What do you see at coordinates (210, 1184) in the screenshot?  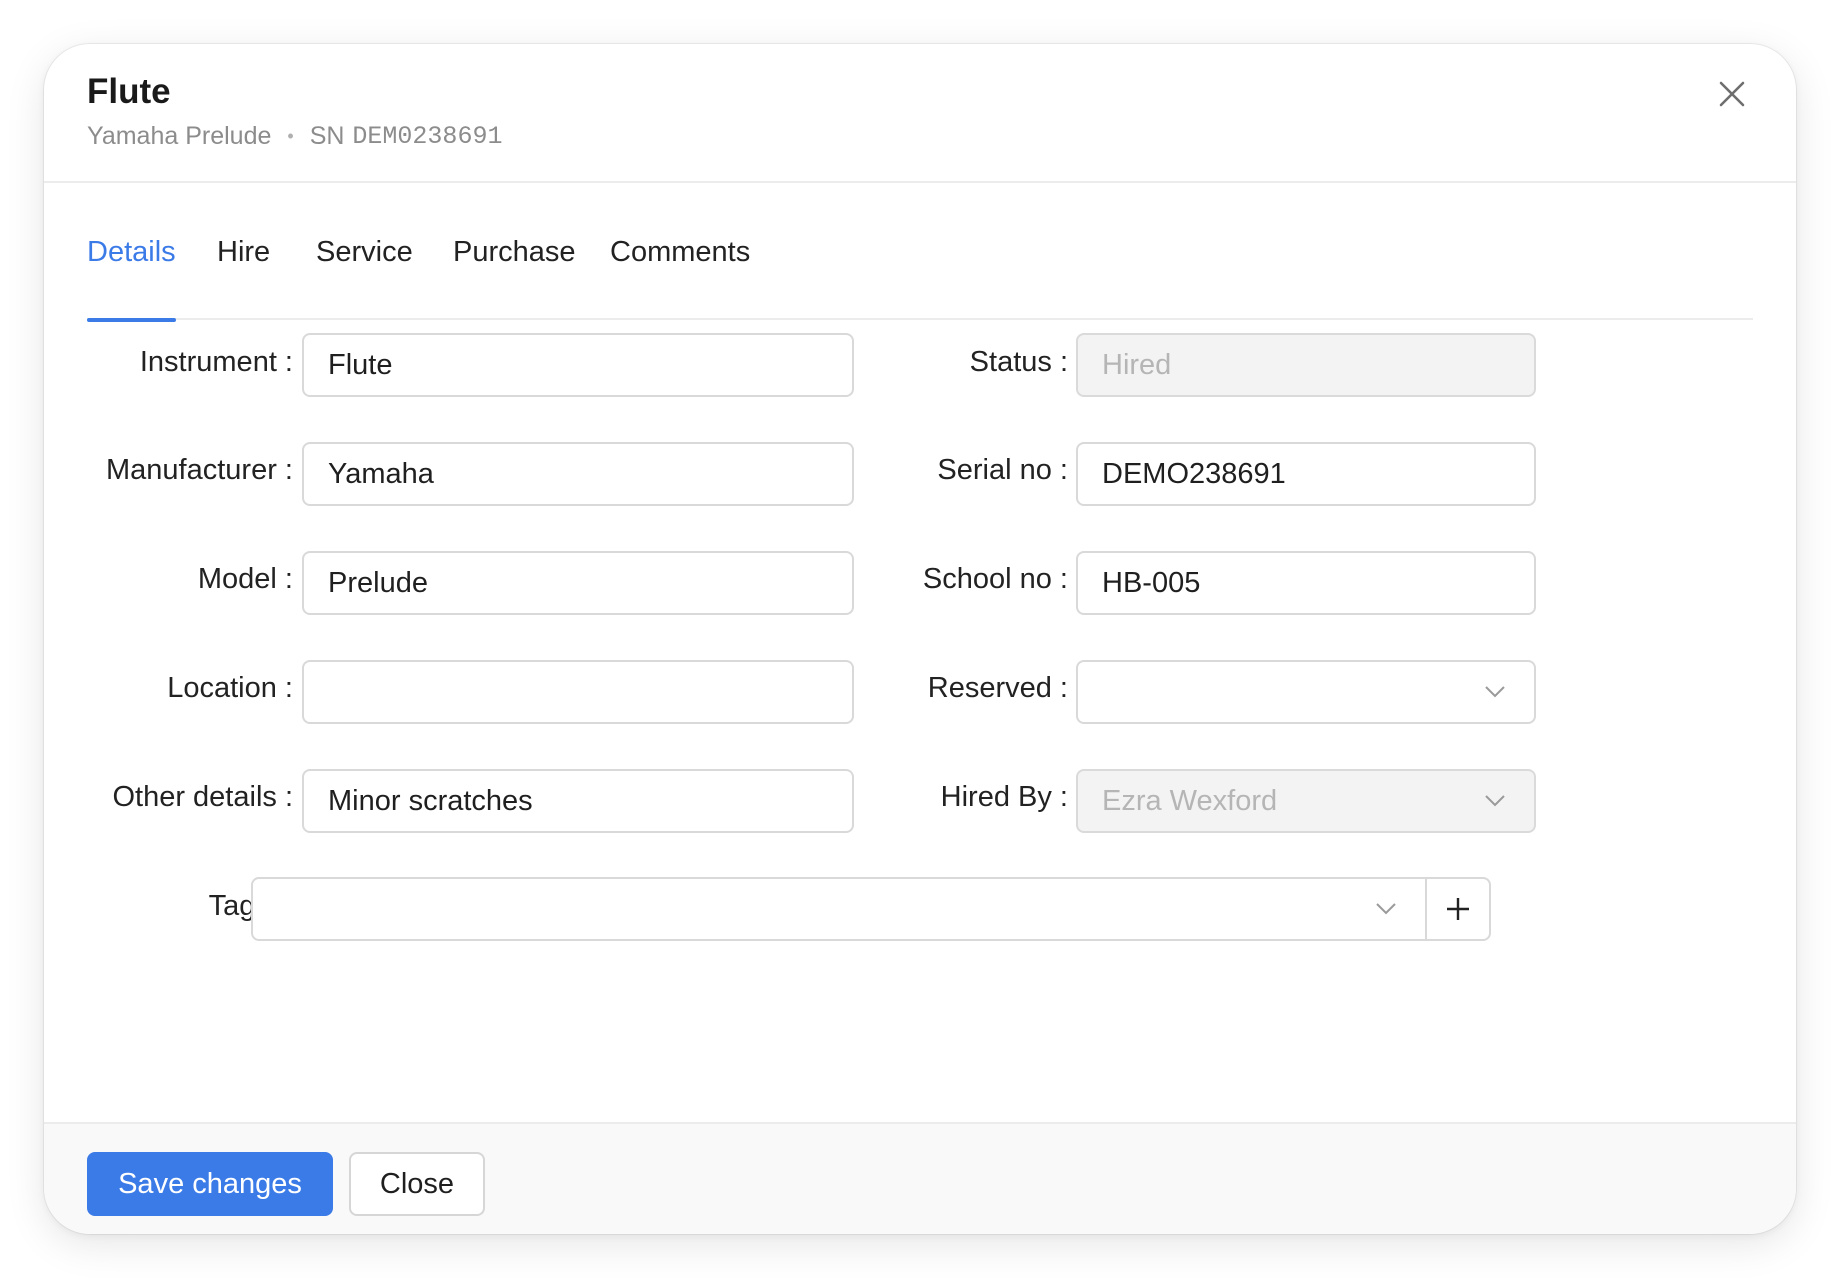 I see `save-changes-button: Save changes` at bounding box center [210, 1184].